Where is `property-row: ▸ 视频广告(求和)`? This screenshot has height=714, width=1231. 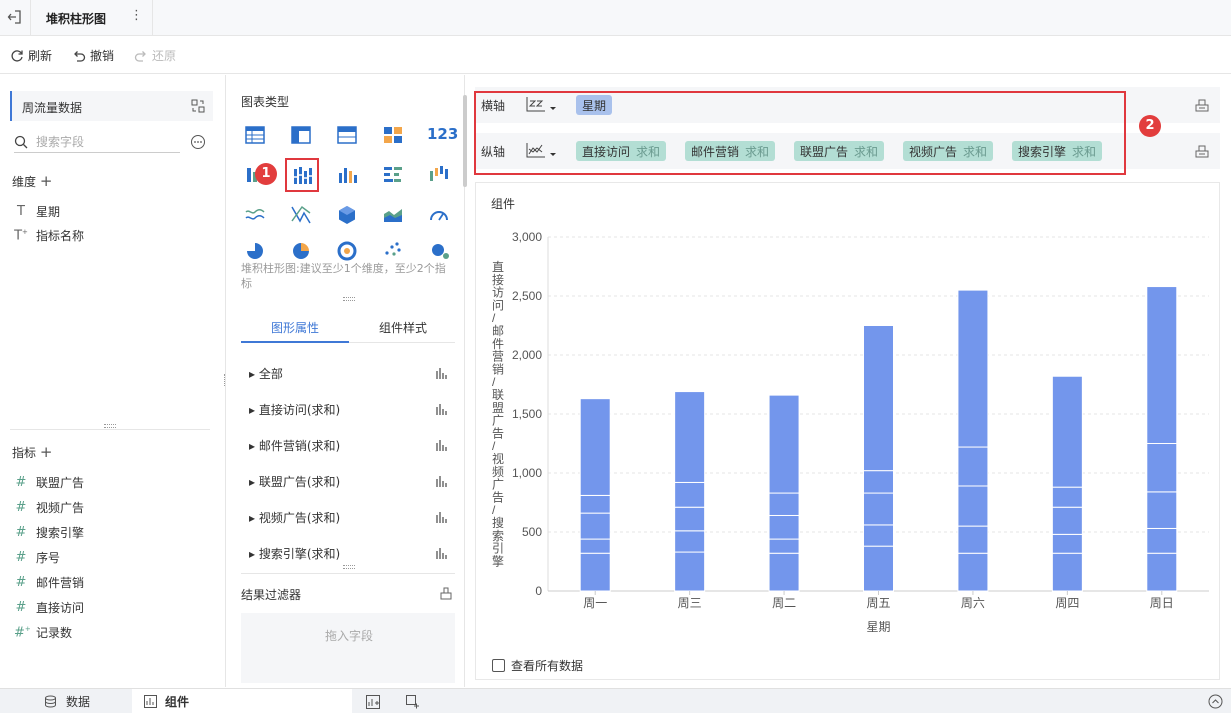 property-row: ▸ 视频广告(求和) is located at coordinates (294, 517).